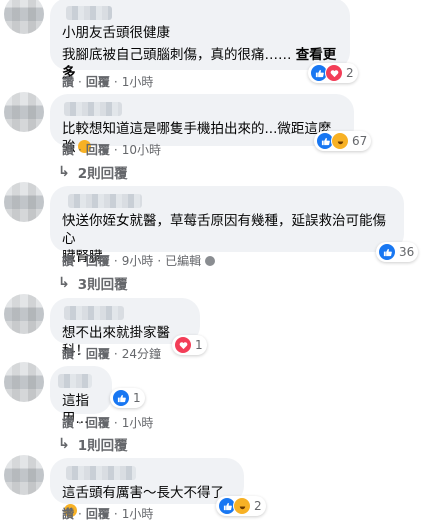 This screenshot has width=439, height=522. Describe the element at coordinates (407, 252) in the screenshot. I see `reaction-count: 36` at that location.